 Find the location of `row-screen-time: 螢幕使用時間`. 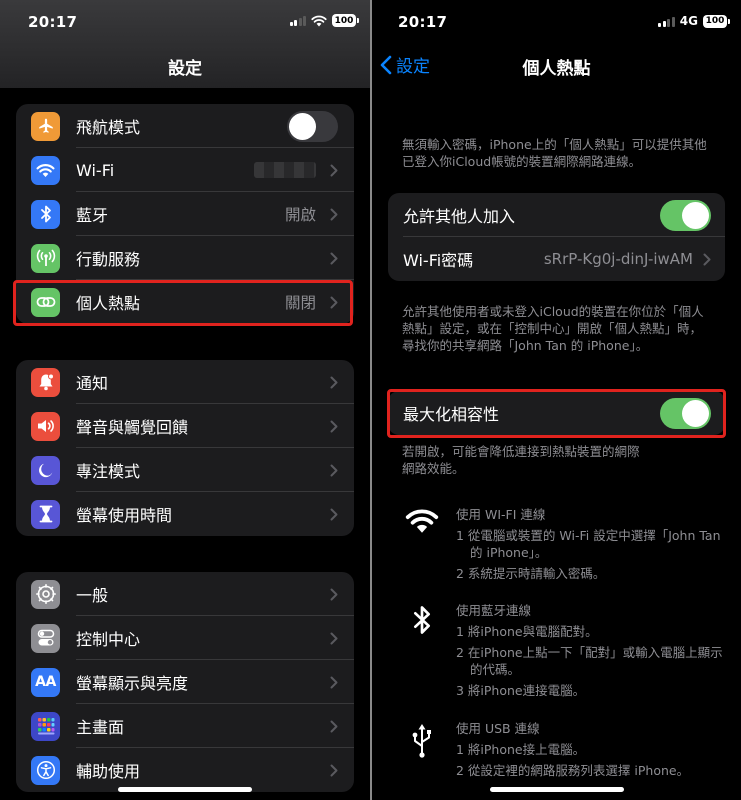

row-screen-time: 螢幕使用時間 is located at coordinates (185, 514).